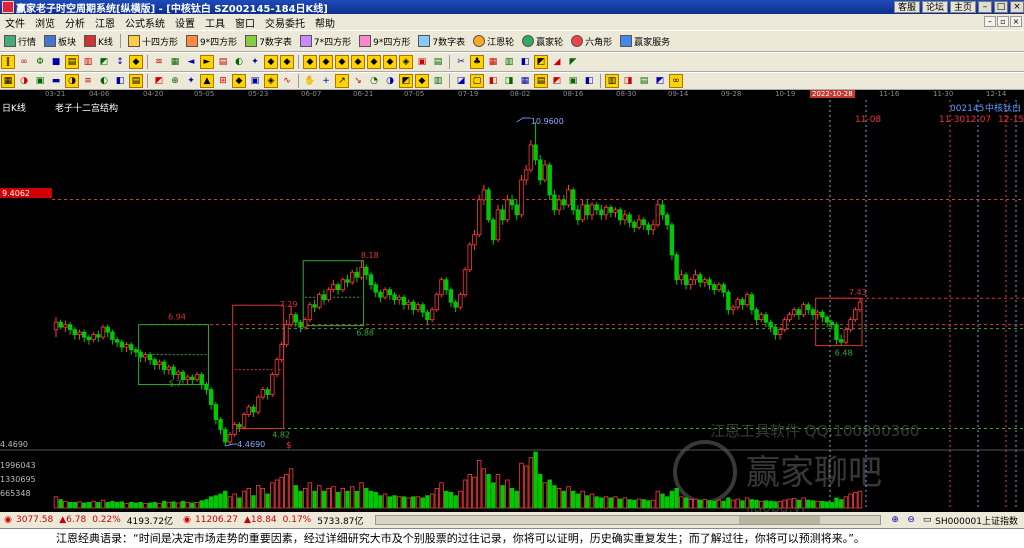 The width and height of the screenshot is (1024, 548). Describe the element at coordinates (75, 22) in the screenshot. I see `menu-analysis: 分析` at that location.